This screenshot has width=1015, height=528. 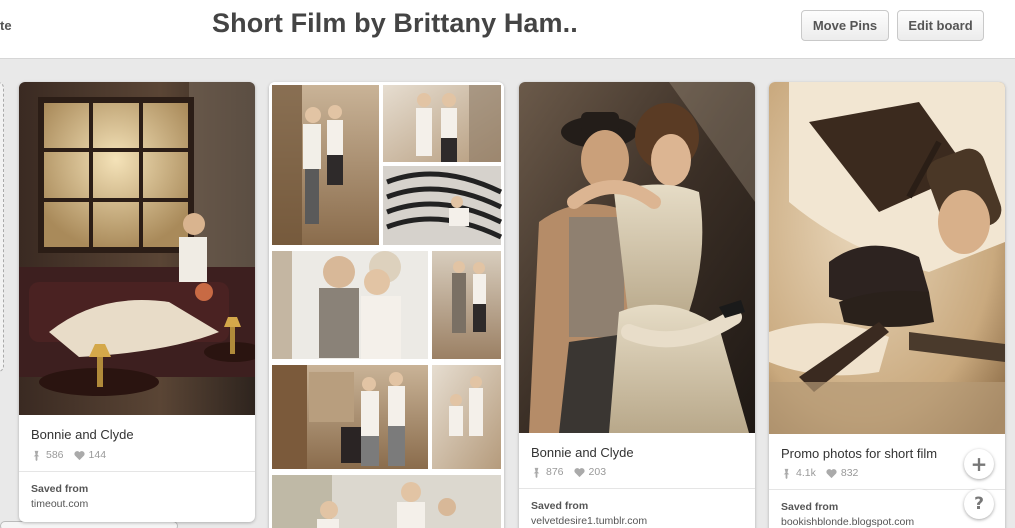 I want to click on partial-pin-card, so click(x=2, y=227).